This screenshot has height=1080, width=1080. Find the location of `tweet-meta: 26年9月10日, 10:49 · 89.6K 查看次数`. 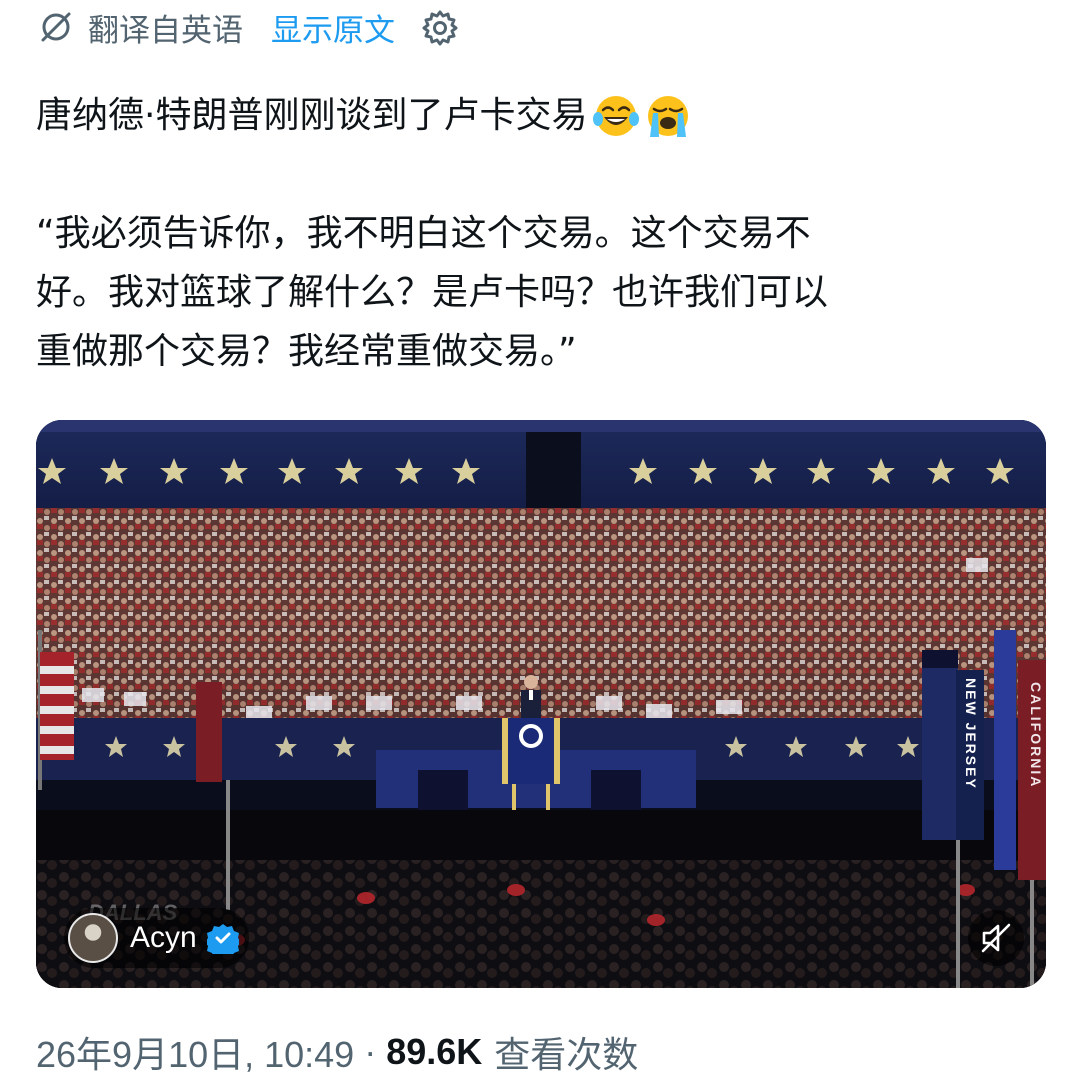

tweet-meta: 26年9月10日, 10:49 · 89.6K 查看次数 is located at coordinates (337, 1052).